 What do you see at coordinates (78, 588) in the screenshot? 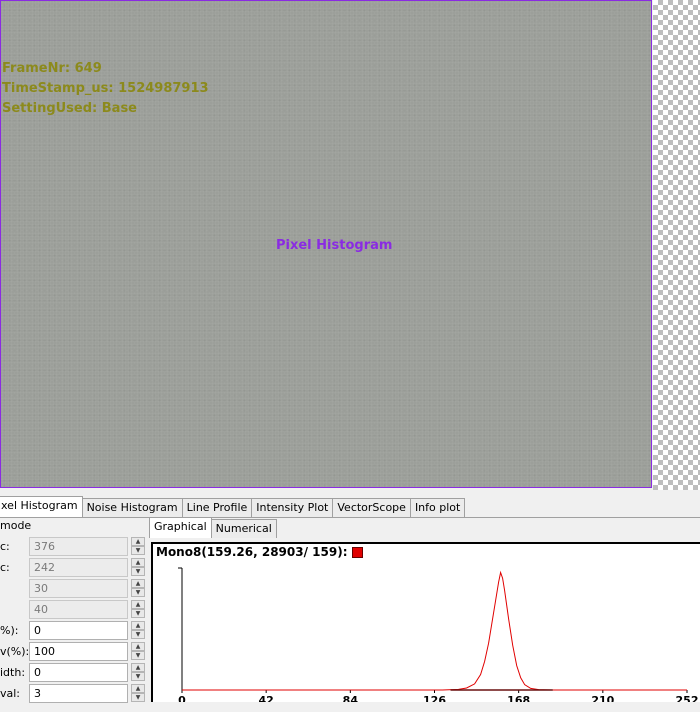
I see `setting-value-field: 30` at bounding box center [78, 588].